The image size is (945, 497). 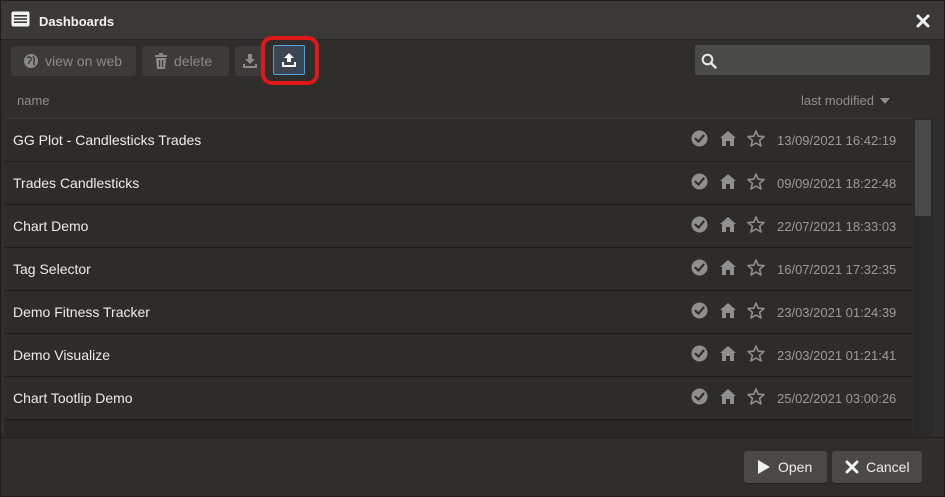 What do you see at coordinates (31, 61) in the screenshot?
I see `globe-icon` at bounding box center [31, 61].